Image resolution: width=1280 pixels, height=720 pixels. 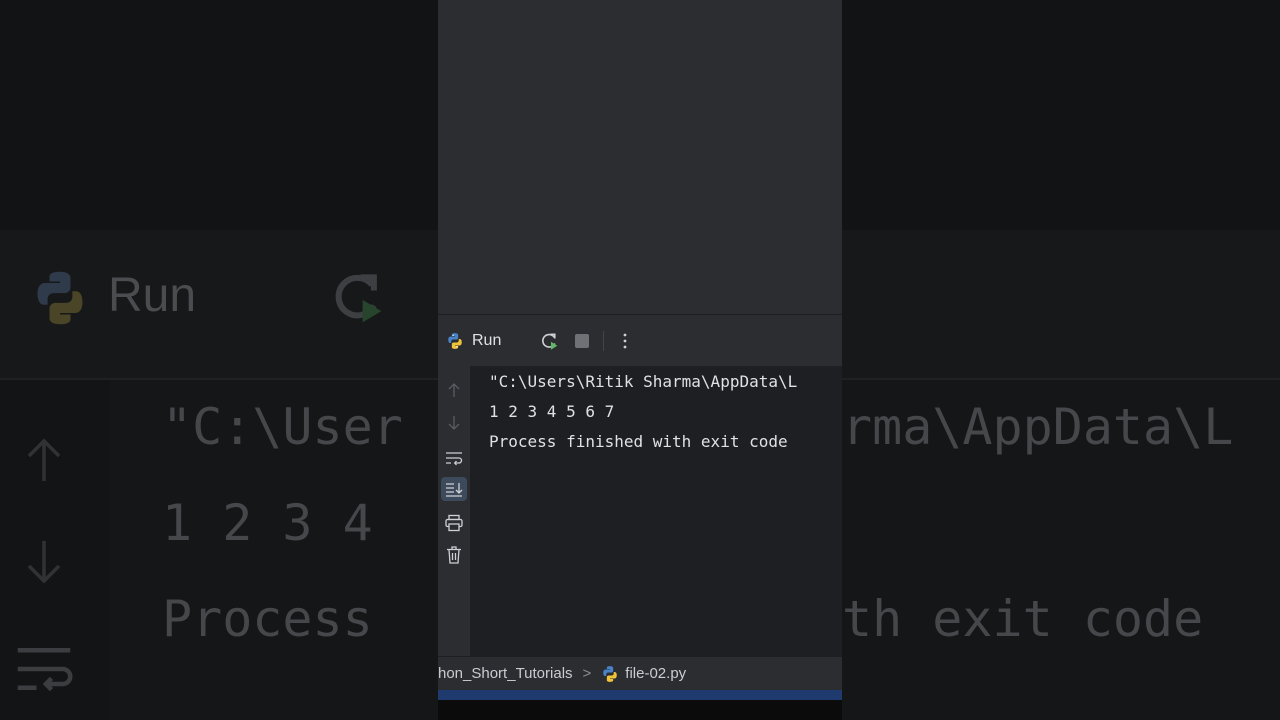 I want to click on run-tool-window-header: Run, so click(x=640, y=340).